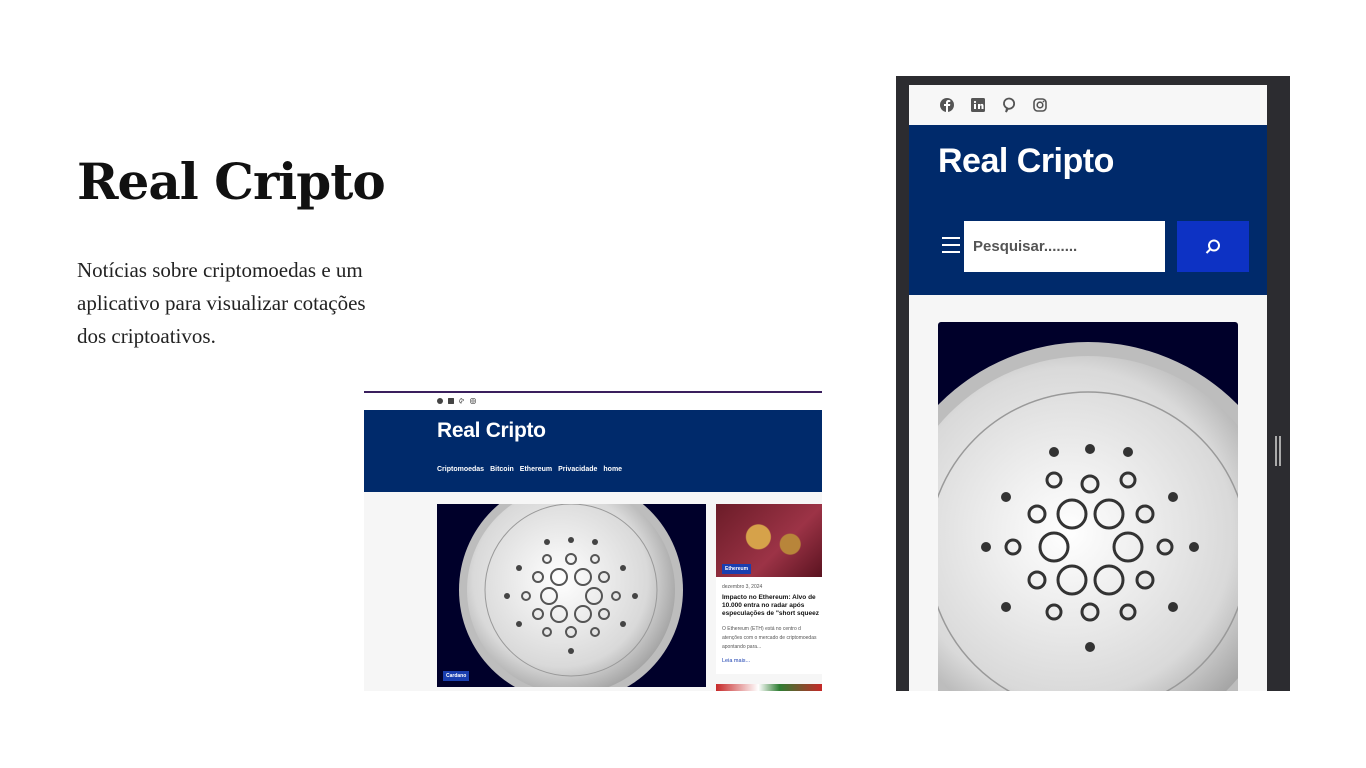  I want to click on desktop-logo: Real Cripto, so click(491, 431).